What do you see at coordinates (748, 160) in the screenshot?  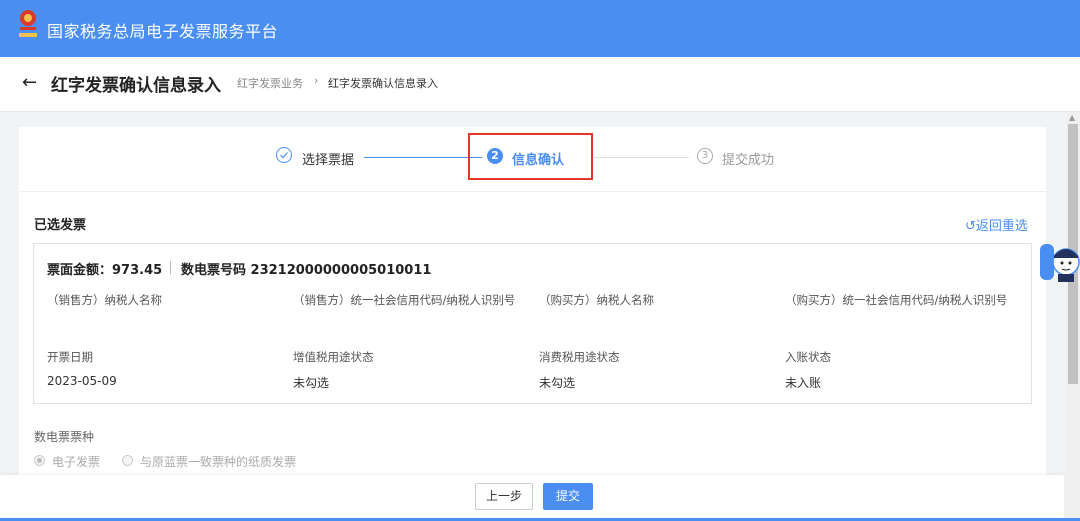 I see `step-submit-success: 提交成功` at bounding box center [748, 160].